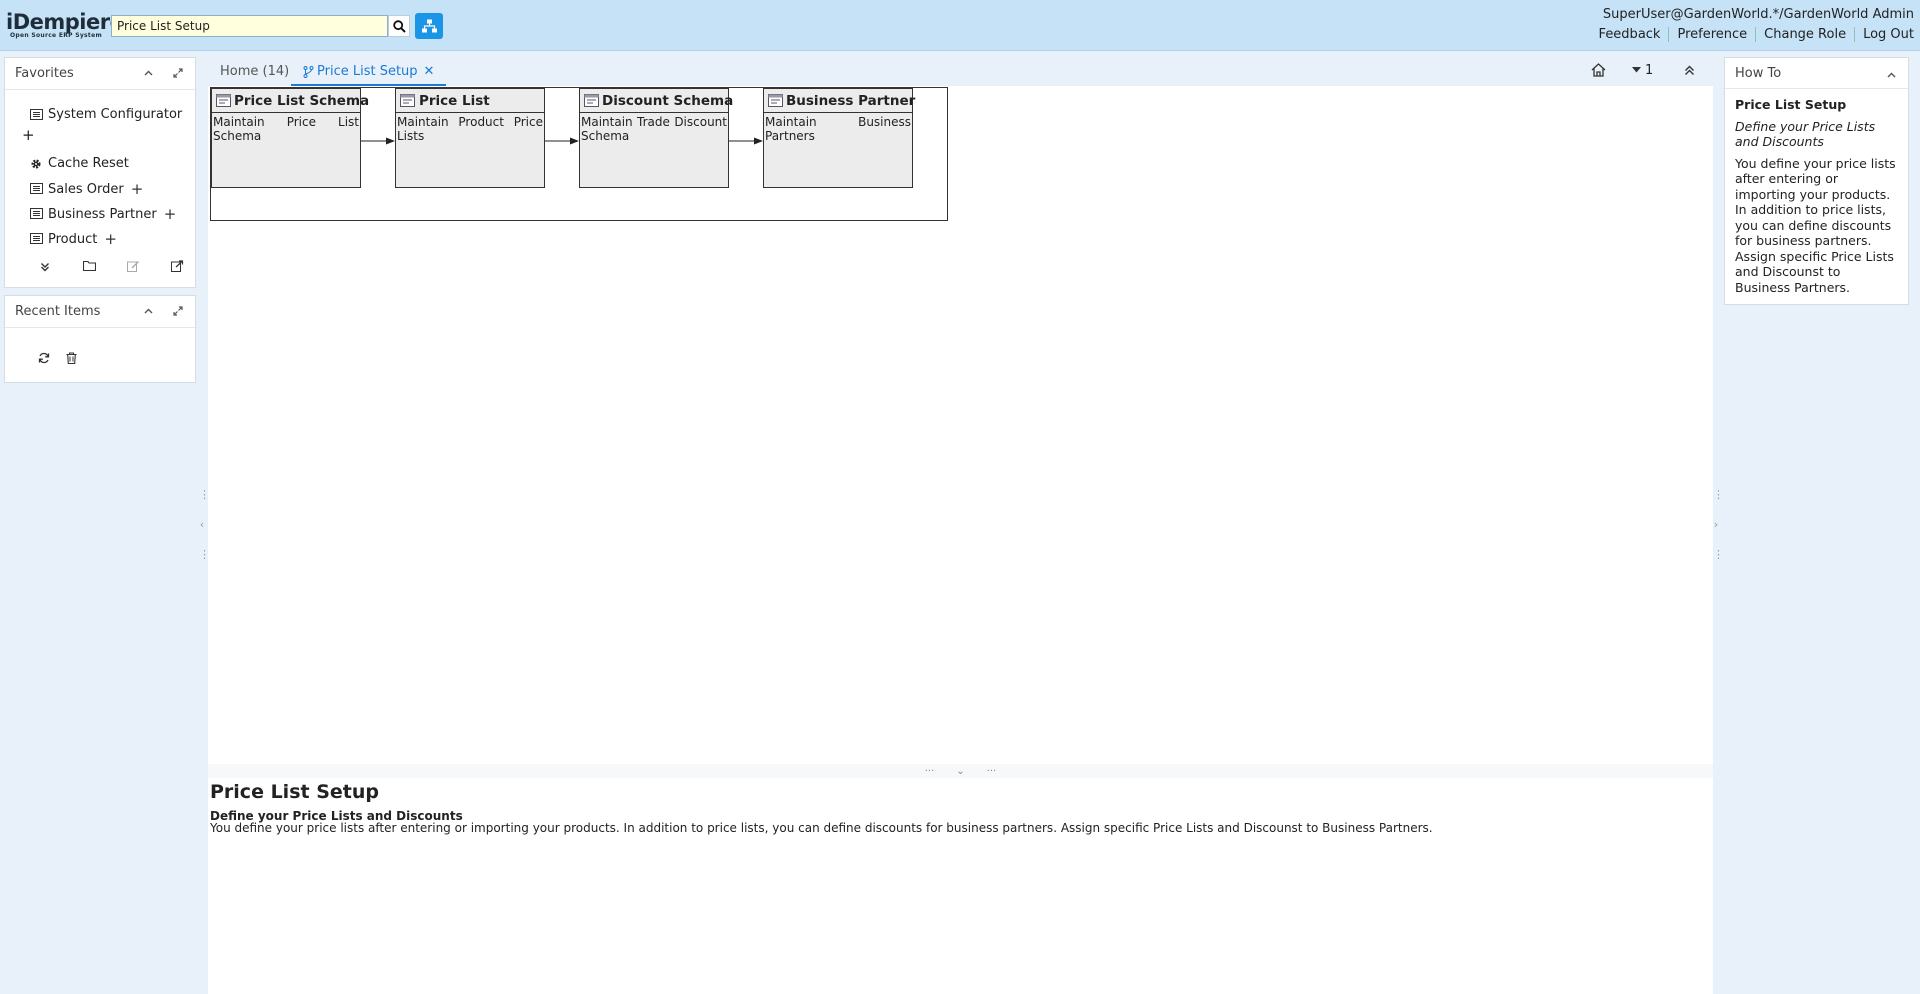 This screenshot has width=1920, height=994. Describe the element at coordinates (429, 26) in the screenshot. I see `menu-tree-button` at that location.